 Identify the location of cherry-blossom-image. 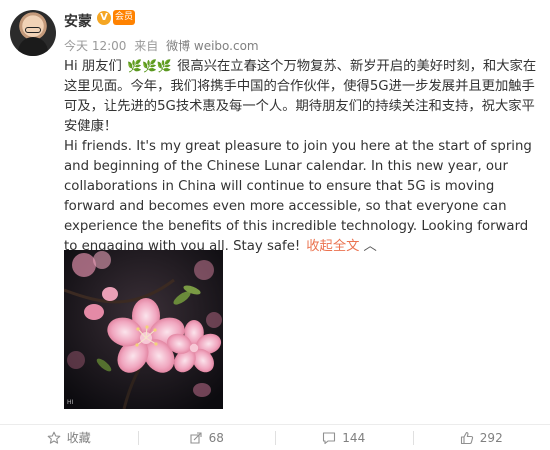
(143, 329).